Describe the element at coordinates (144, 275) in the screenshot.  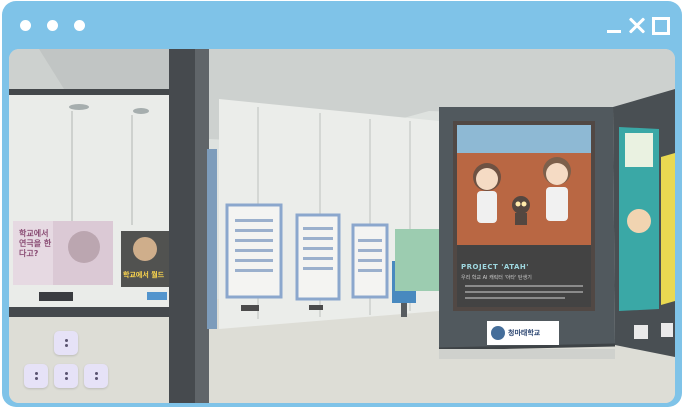
I see `left-poster-2-text: 학교에서 월드` at that location.